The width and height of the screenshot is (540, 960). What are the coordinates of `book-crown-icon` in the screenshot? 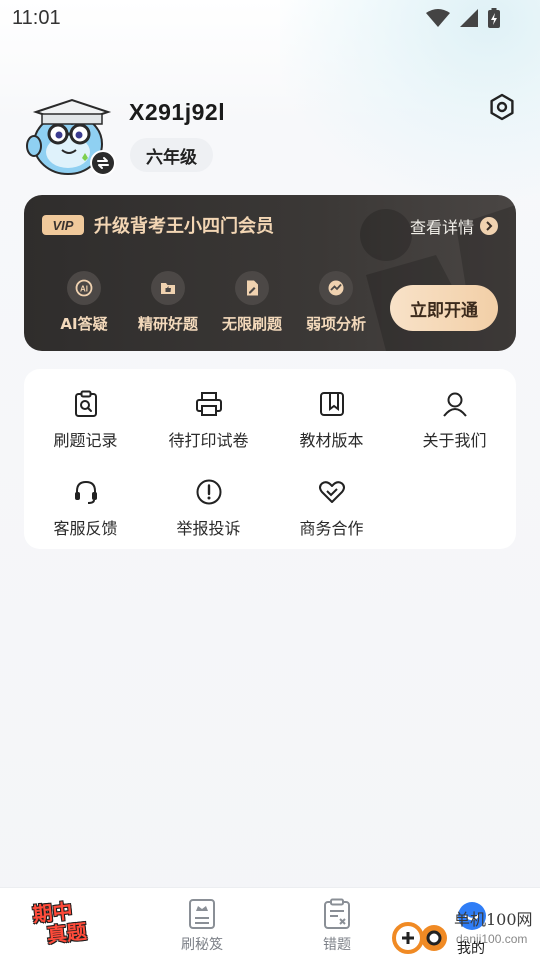 It's located at (202, 914).